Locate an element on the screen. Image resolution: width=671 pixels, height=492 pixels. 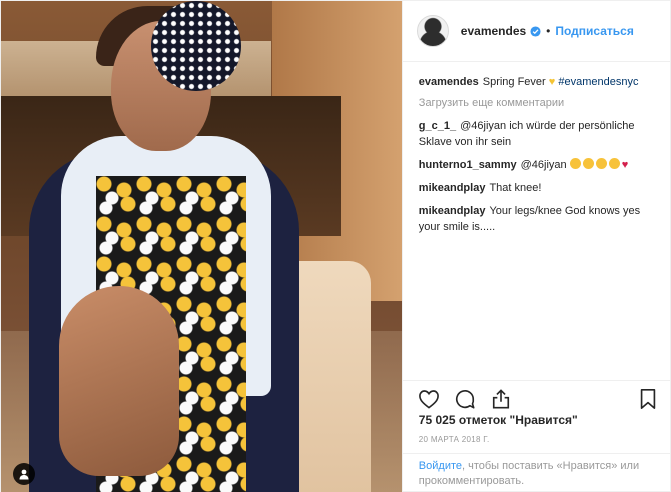
action-bar is located at coordinates (536, 395).